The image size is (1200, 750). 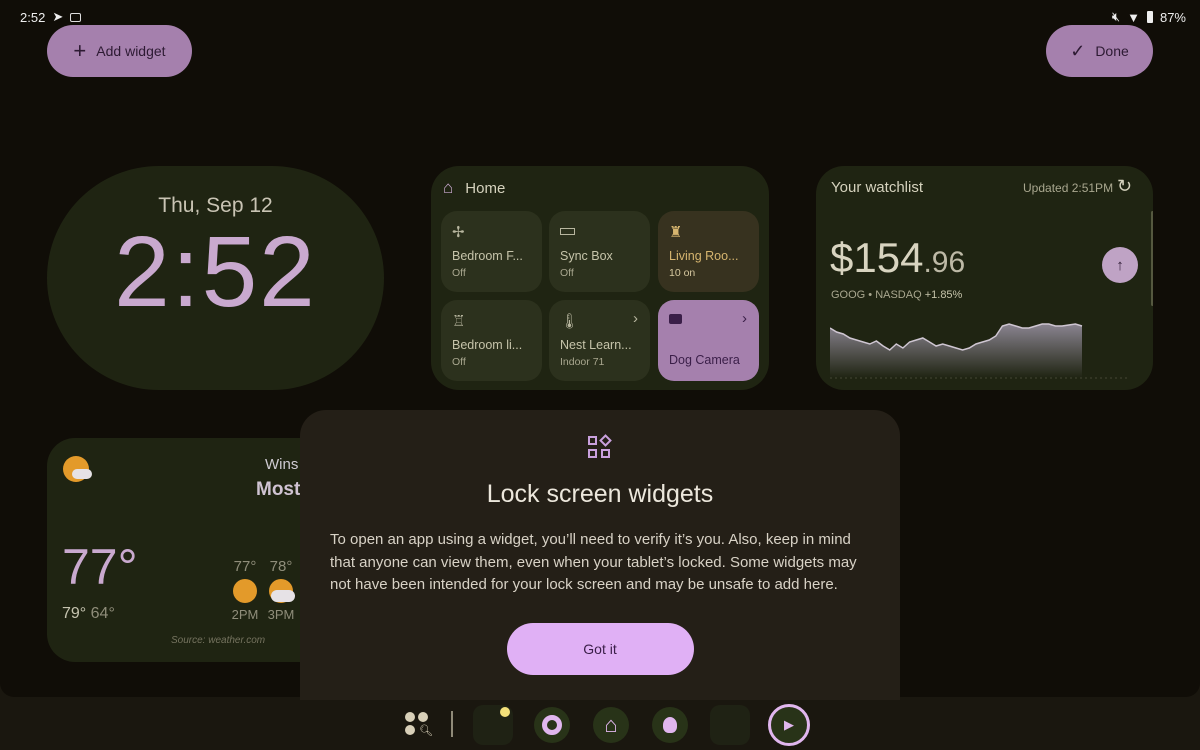 I want to click on device-tile-nest-thermostat: 🌡︎ › Nest Learn... Indoor 71, so click(x=599, y=340).